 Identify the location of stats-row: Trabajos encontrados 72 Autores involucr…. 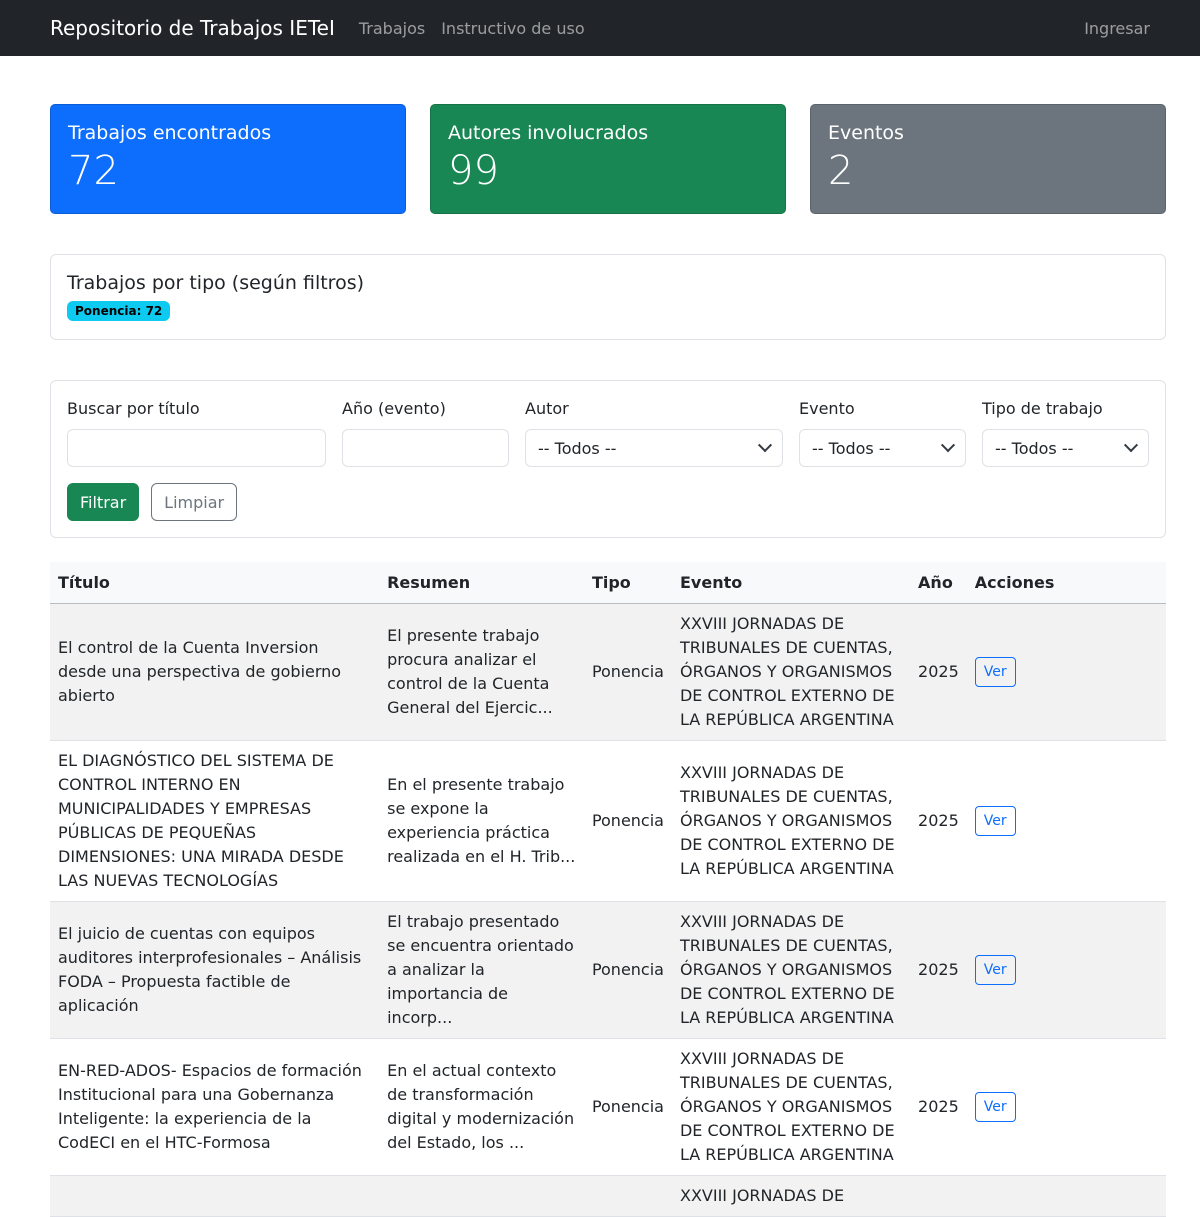
(608, 159).